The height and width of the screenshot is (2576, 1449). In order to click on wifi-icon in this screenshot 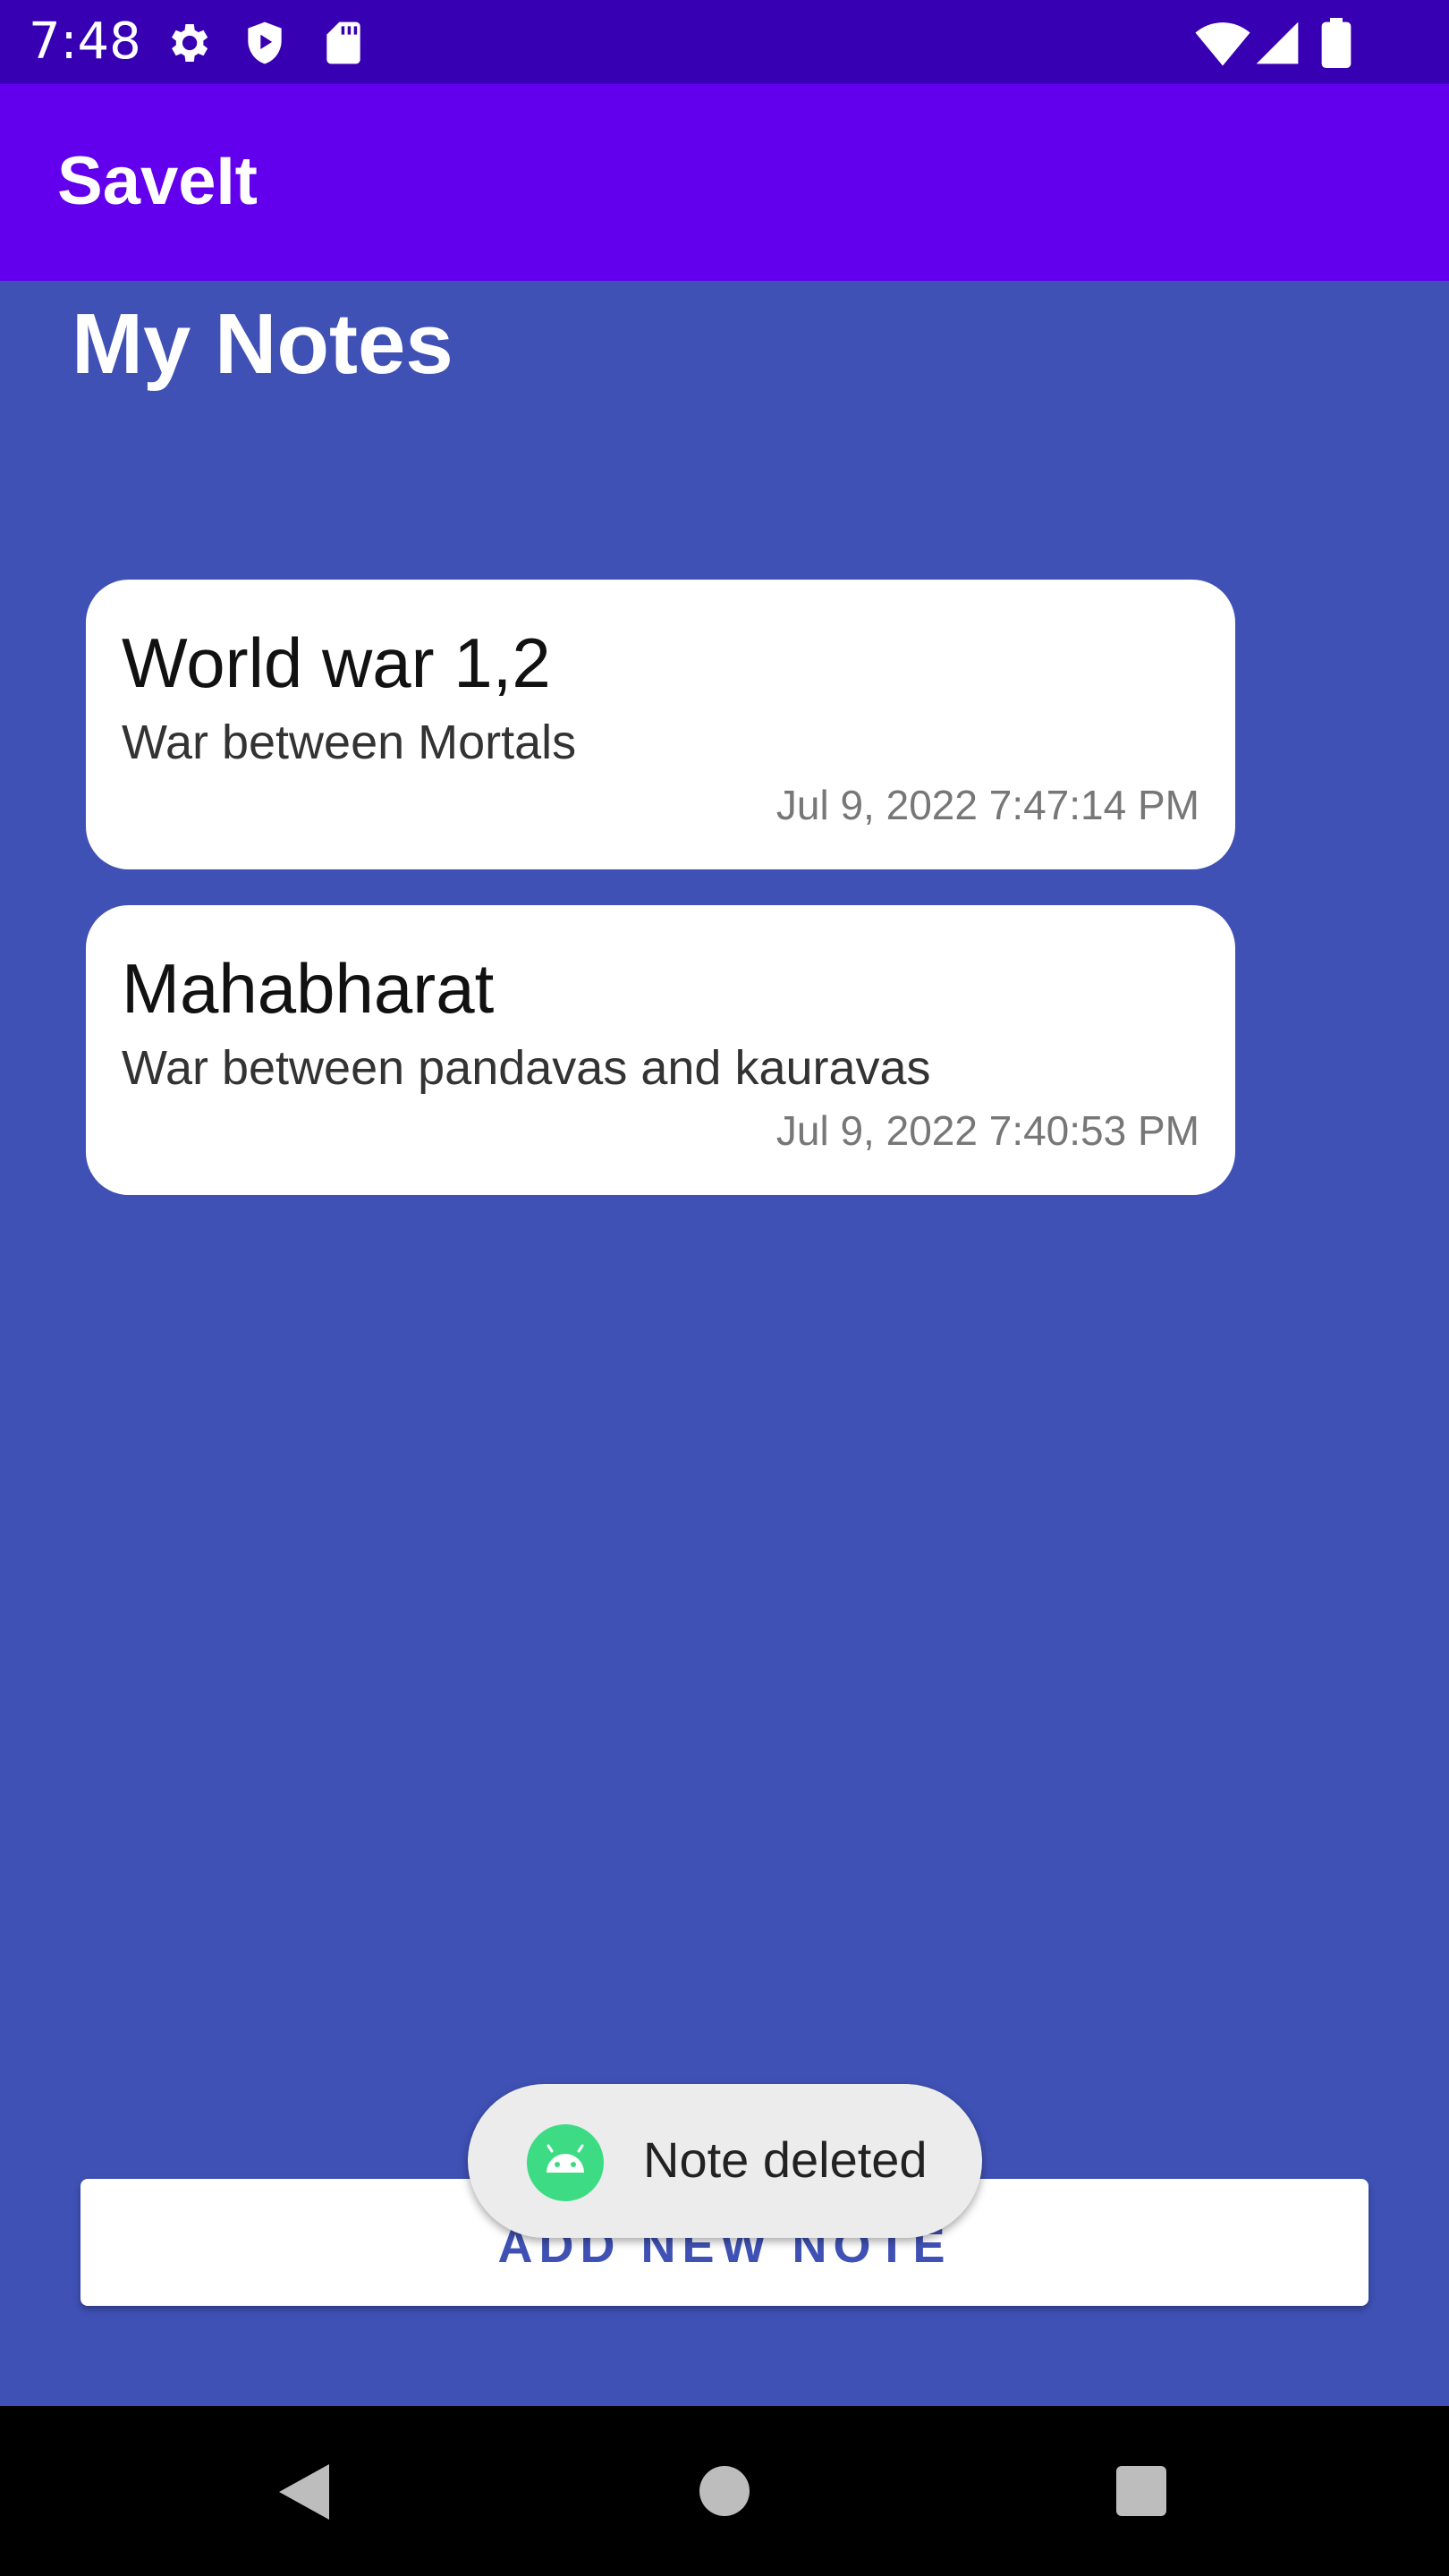, I will do `click(1222, 45)`.